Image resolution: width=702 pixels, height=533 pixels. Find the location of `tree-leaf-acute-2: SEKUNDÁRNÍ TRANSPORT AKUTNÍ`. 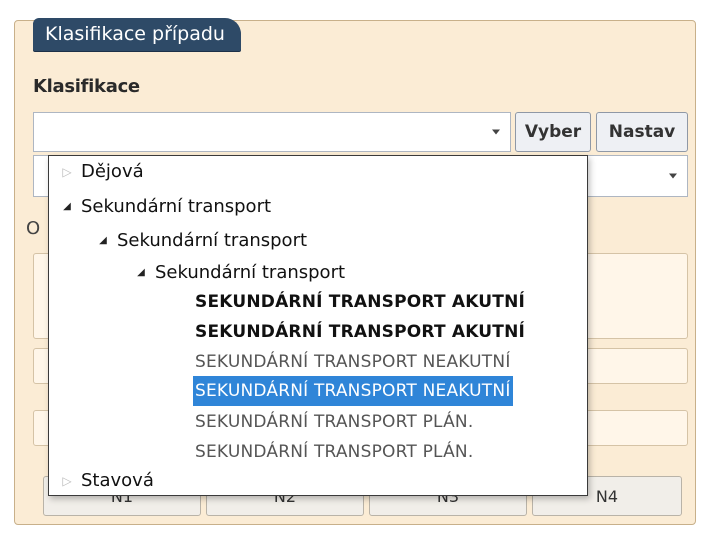

tree-leaf-acute-2: SEKUNDÁRNÍ TRANSPORT AKUTNÍ is located at coordinates (360, 332).